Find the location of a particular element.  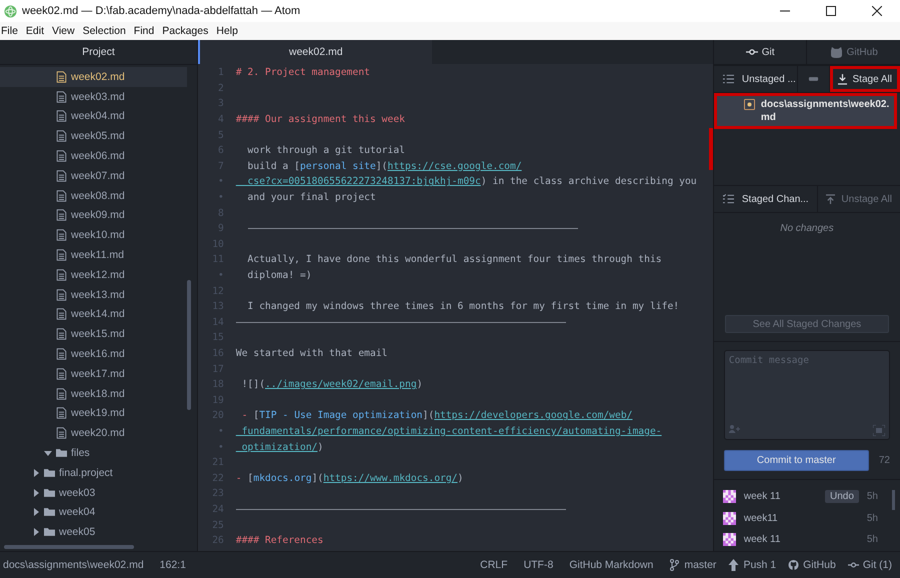

scroll-marker is located at coordinates (710, 149).